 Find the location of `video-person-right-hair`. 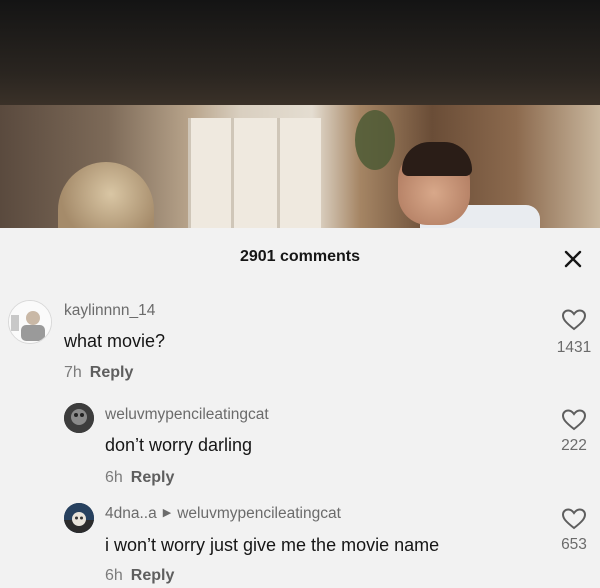

video-person-right-hair is located at coordinates (437, 159).